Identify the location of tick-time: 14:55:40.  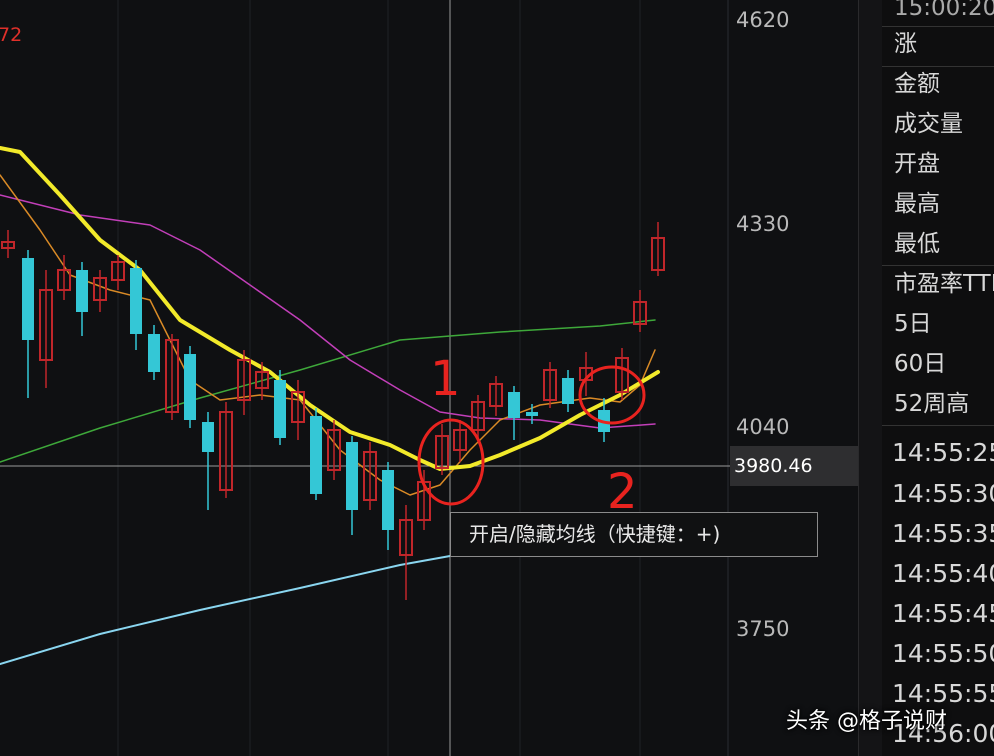
(943, 573).